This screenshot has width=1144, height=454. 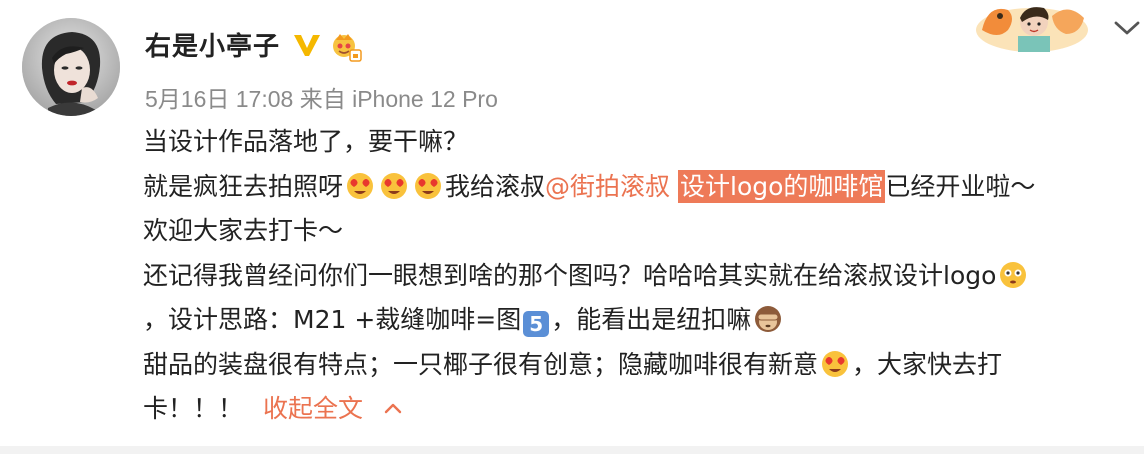 I want to click on chevron-up-icon, so click(x=393, y=408).